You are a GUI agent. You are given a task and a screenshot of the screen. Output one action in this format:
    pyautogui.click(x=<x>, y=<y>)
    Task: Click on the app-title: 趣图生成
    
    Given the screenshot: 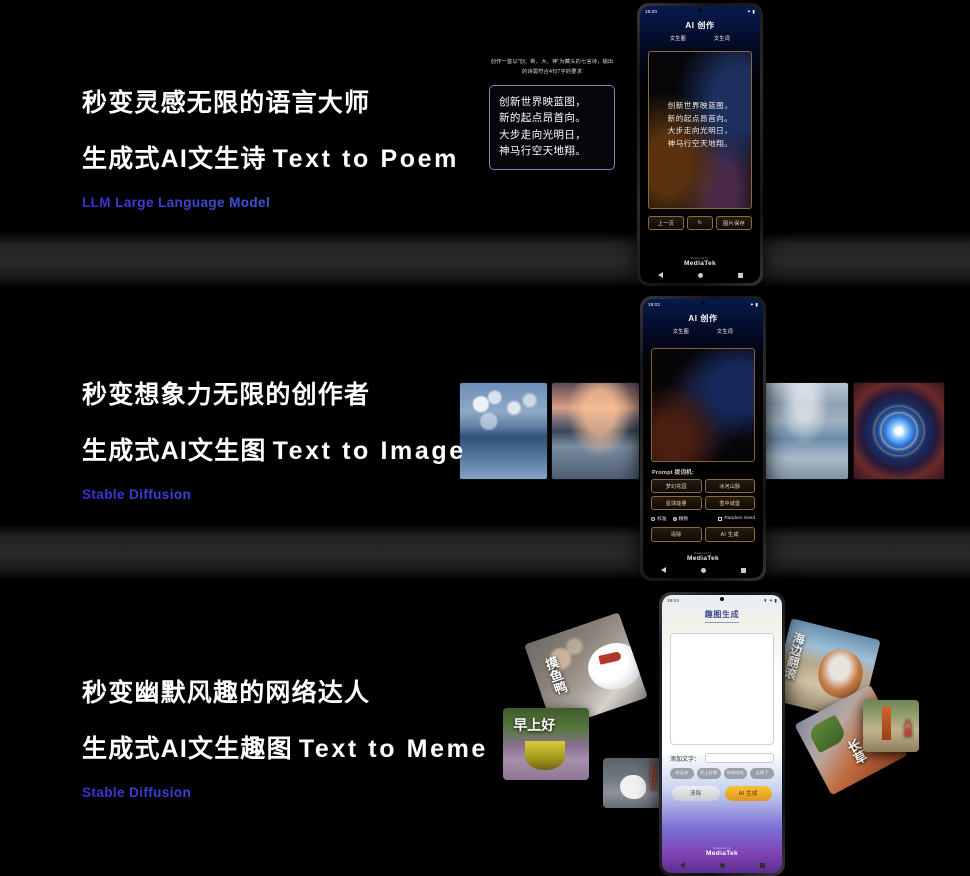 What is the action you would take?
    pyautogui.click(x=722, y=614)
    